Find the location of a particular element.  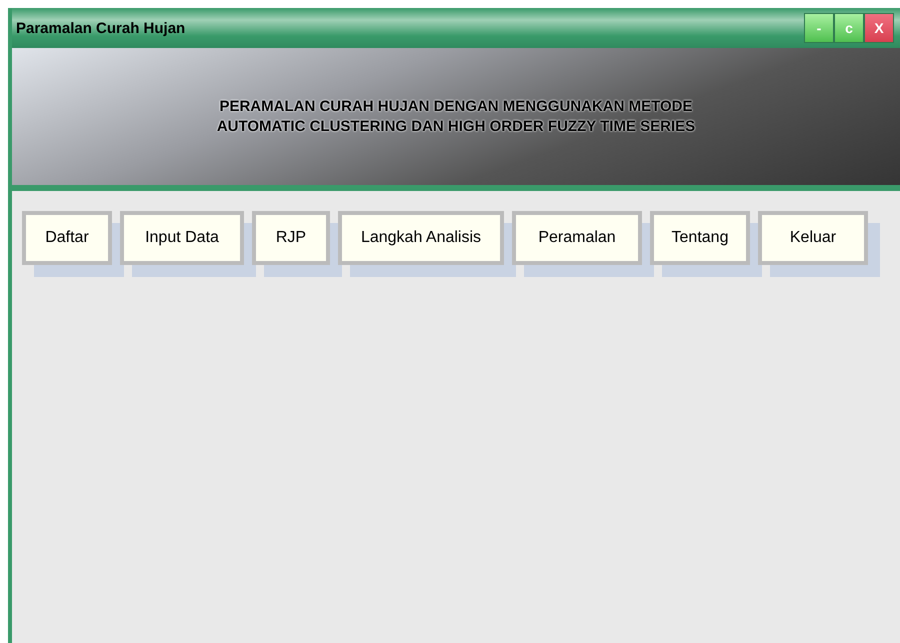

window-title: Paramalan Curah Hujan is located at coordinates (101, 28).